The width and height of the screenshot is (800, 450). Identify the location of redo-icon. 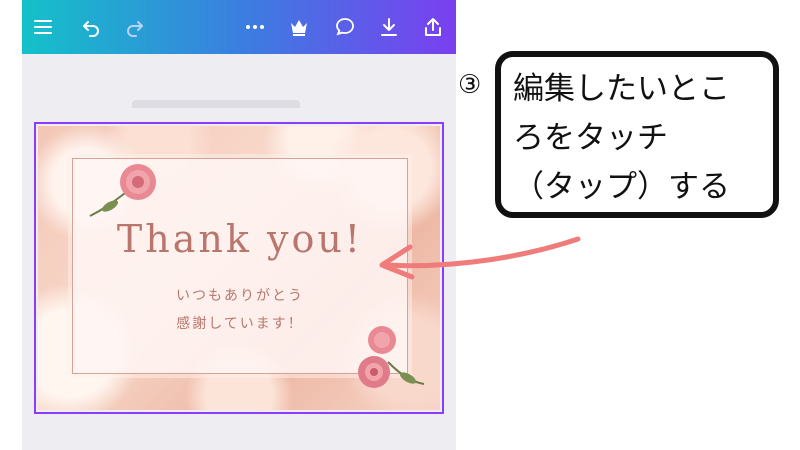
(135, 27).